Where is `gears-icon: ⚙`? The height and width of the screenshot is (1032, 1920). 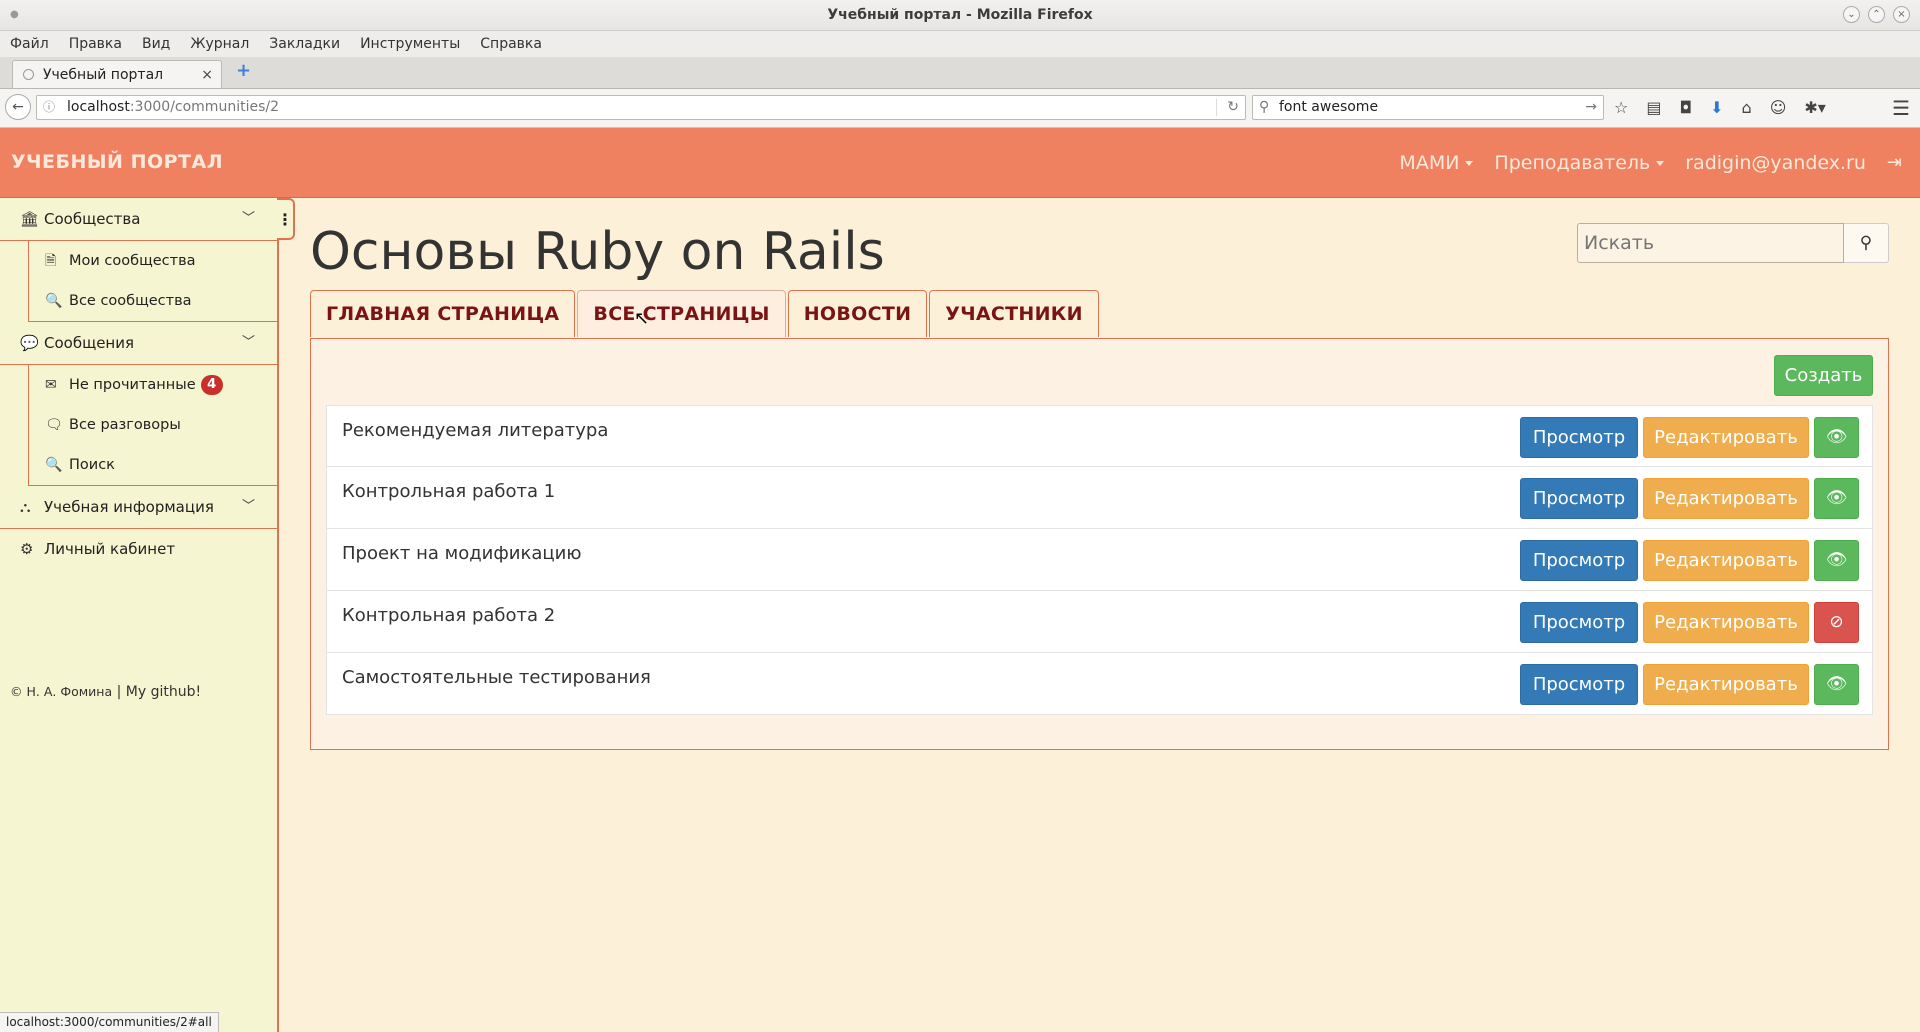
gears-icon: ⚙ is located at coordinates (27, 549).